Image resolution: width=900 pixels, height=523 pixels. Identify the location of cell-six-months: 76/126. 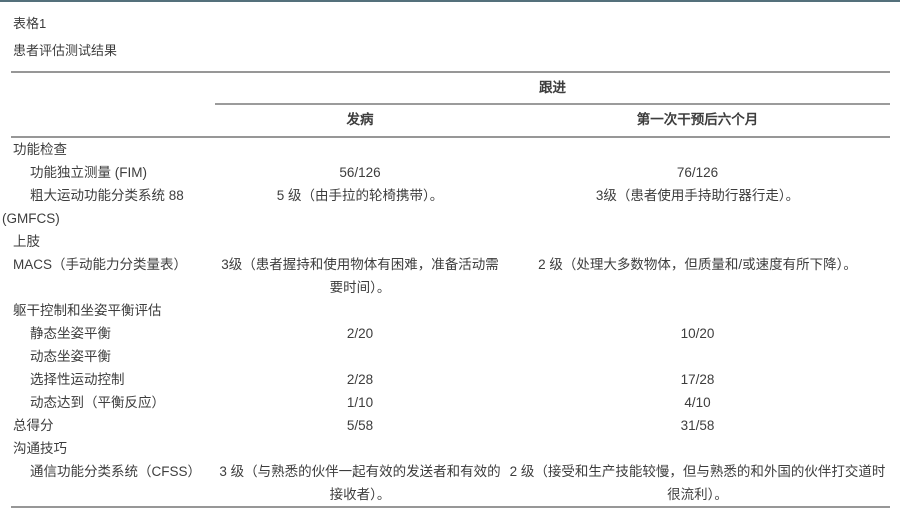
(697, 172).